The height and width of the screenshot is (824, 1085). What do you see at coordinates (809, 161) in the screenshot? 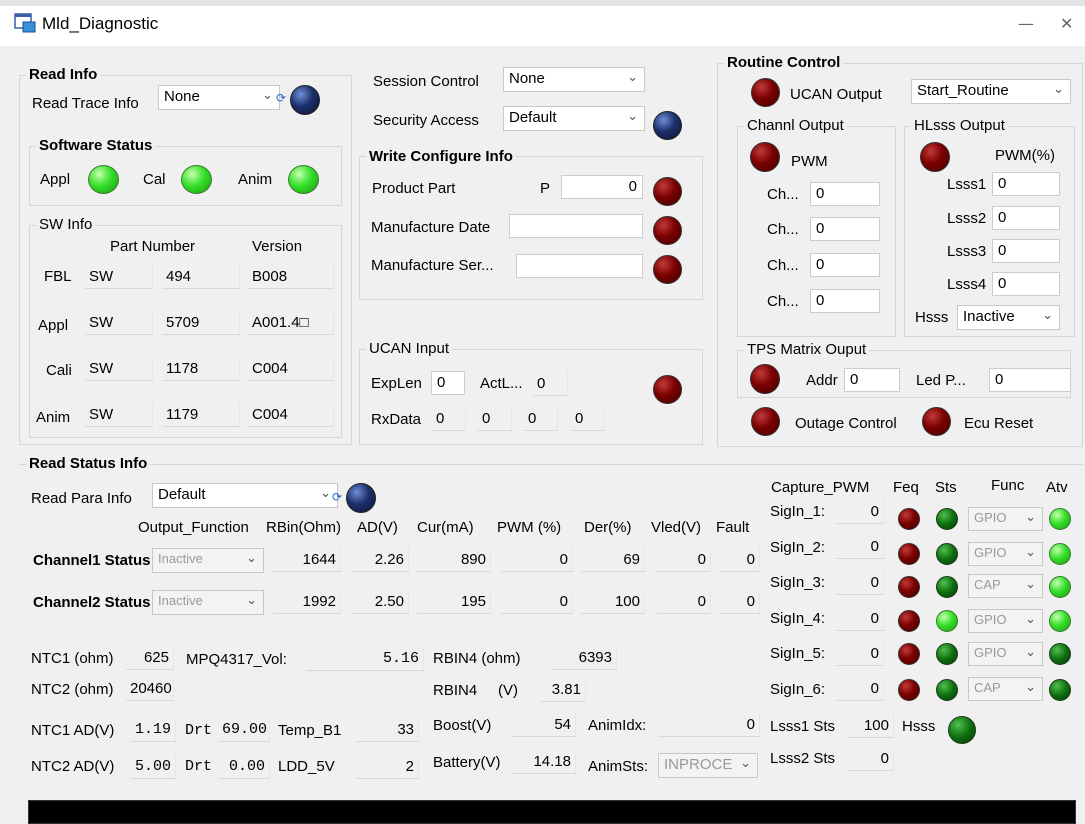
I see `channel-pwm-label: PWM` at bounding box center [809, 161].